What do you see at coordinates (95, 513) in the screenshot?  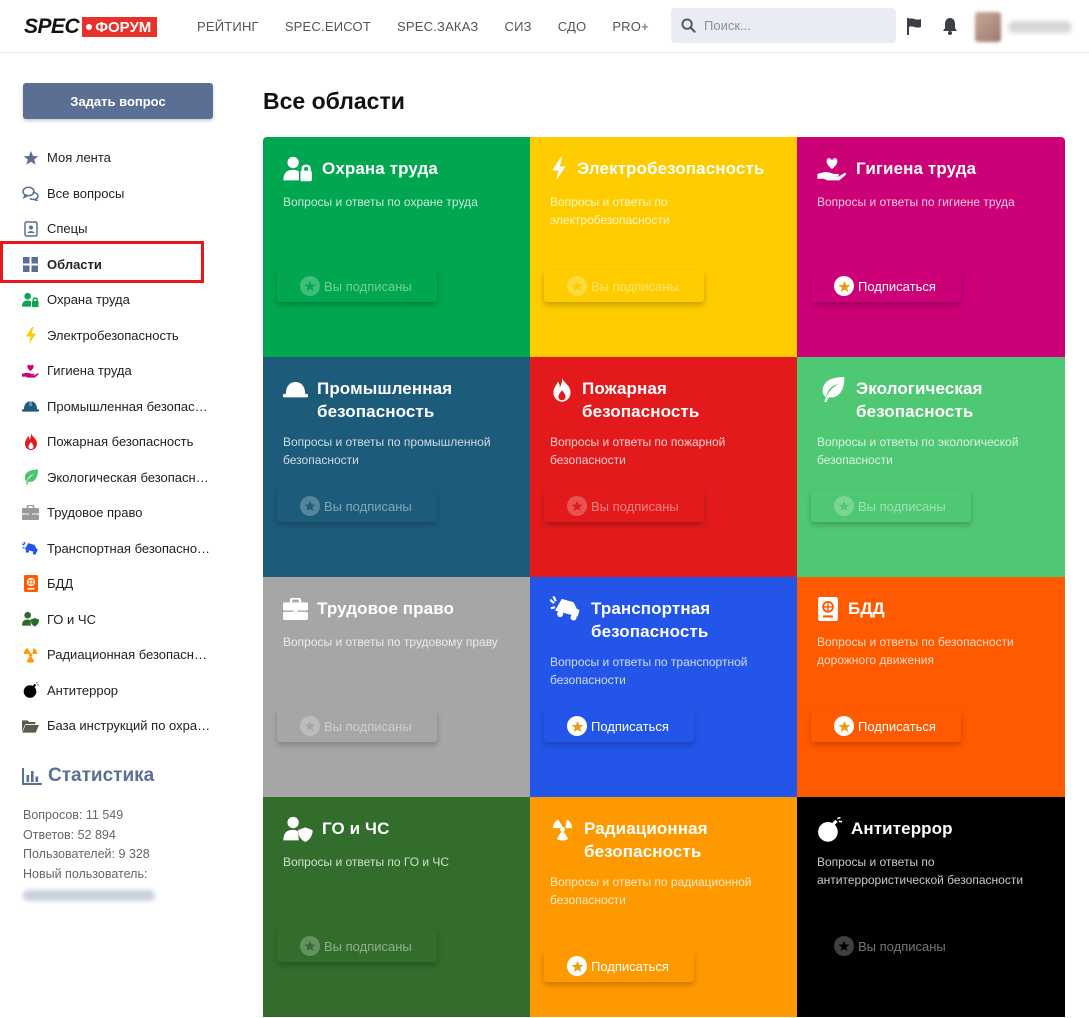 I see `sidebar-item-label: Трудовое право` at bounding box center [95, 513].